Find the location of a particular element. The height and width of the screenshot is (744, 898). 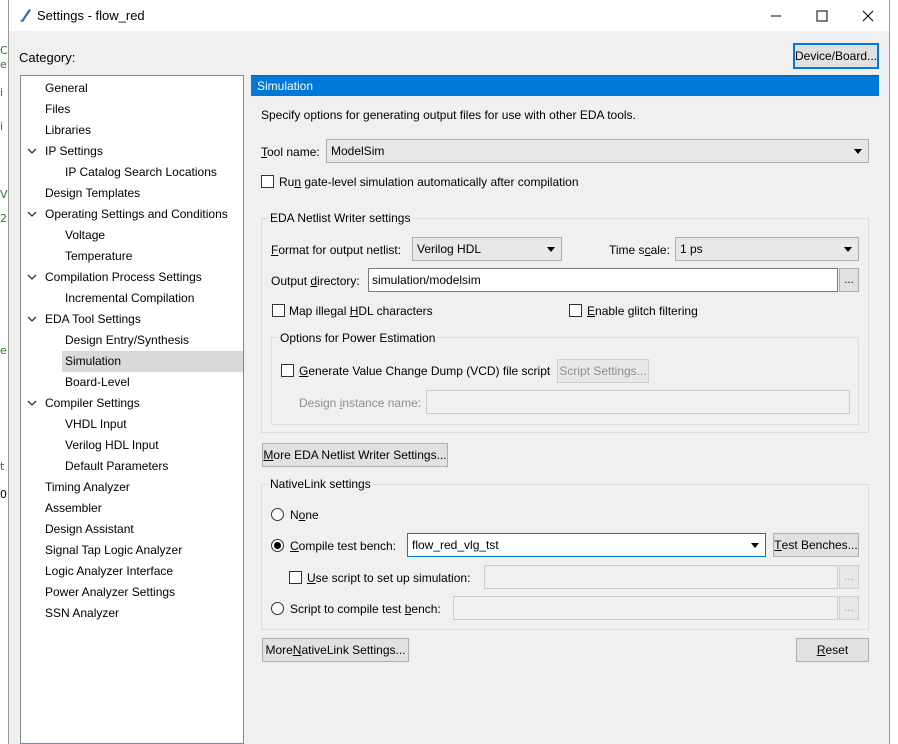

script-compile-label: Script to compile test bench: is located at coordinates (365, 609).